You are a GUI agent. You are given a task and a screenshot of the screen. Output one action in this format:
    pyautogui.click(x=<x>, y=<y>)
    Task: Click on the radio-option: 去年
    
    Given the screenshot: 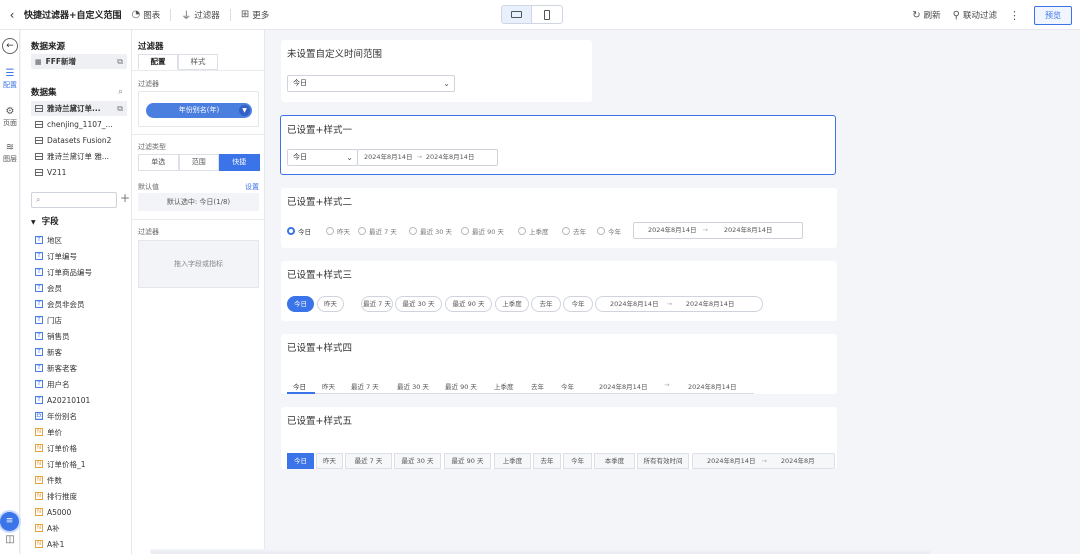 What is the action you would take?
    pyautogui.click(x=574, y=231)
    